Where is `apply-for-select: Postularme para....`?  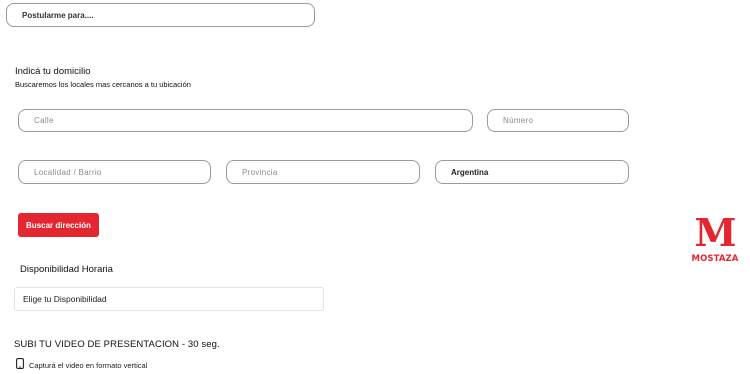
apply-for-select: Postularme para.... is located at coordinates (160, 15).